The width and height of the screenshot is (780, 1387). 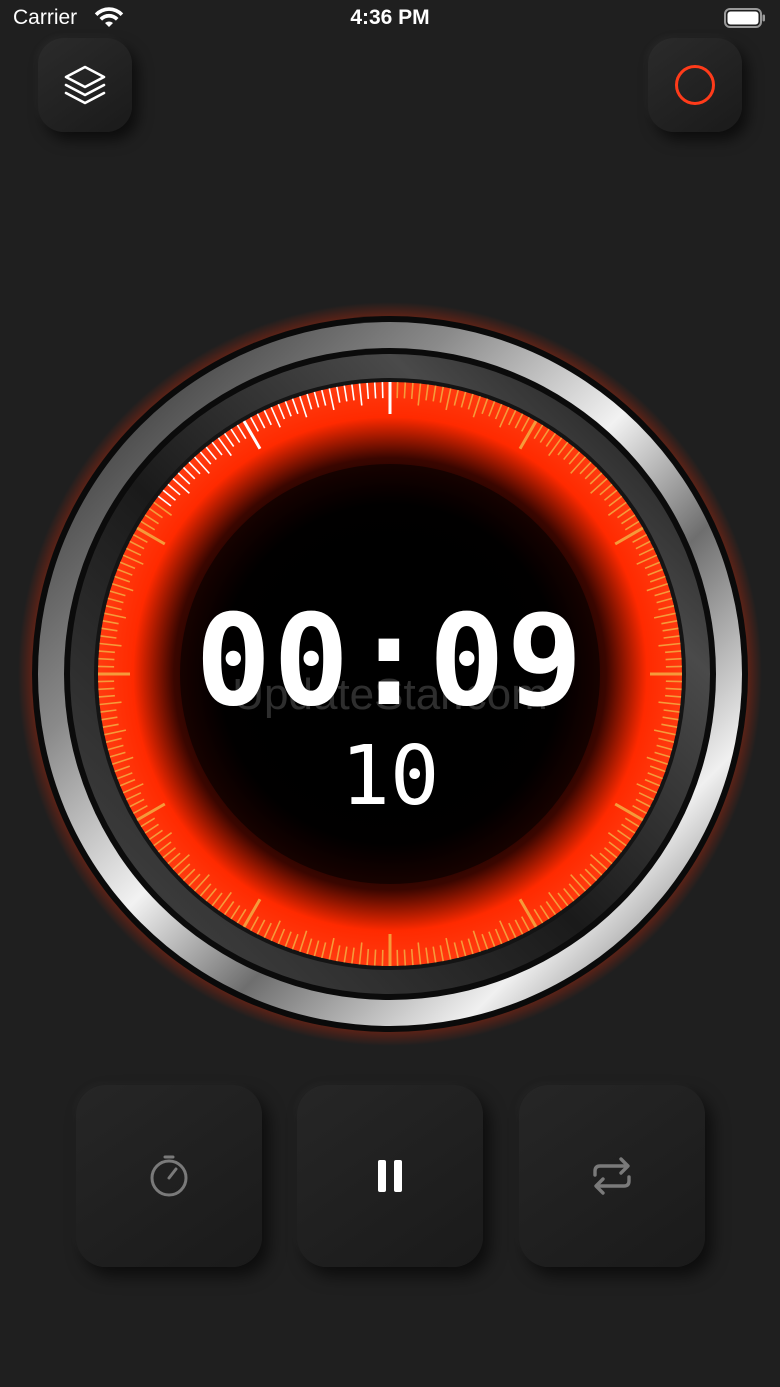 I want to click on record-button, so click(x=695, y=85).